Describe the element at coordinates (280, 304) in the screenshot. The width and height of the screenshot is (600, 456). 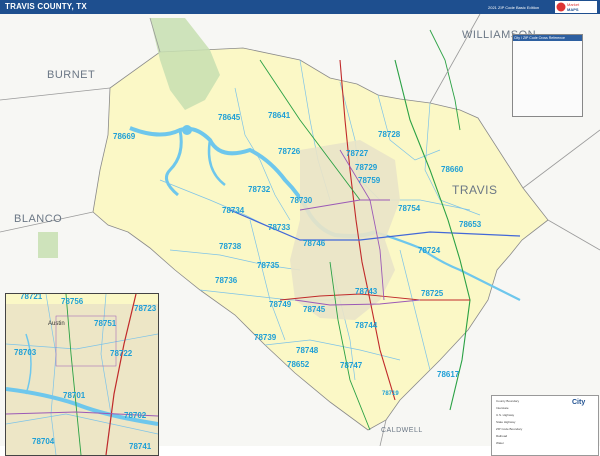
I see `zip-label: 78749` at that location.